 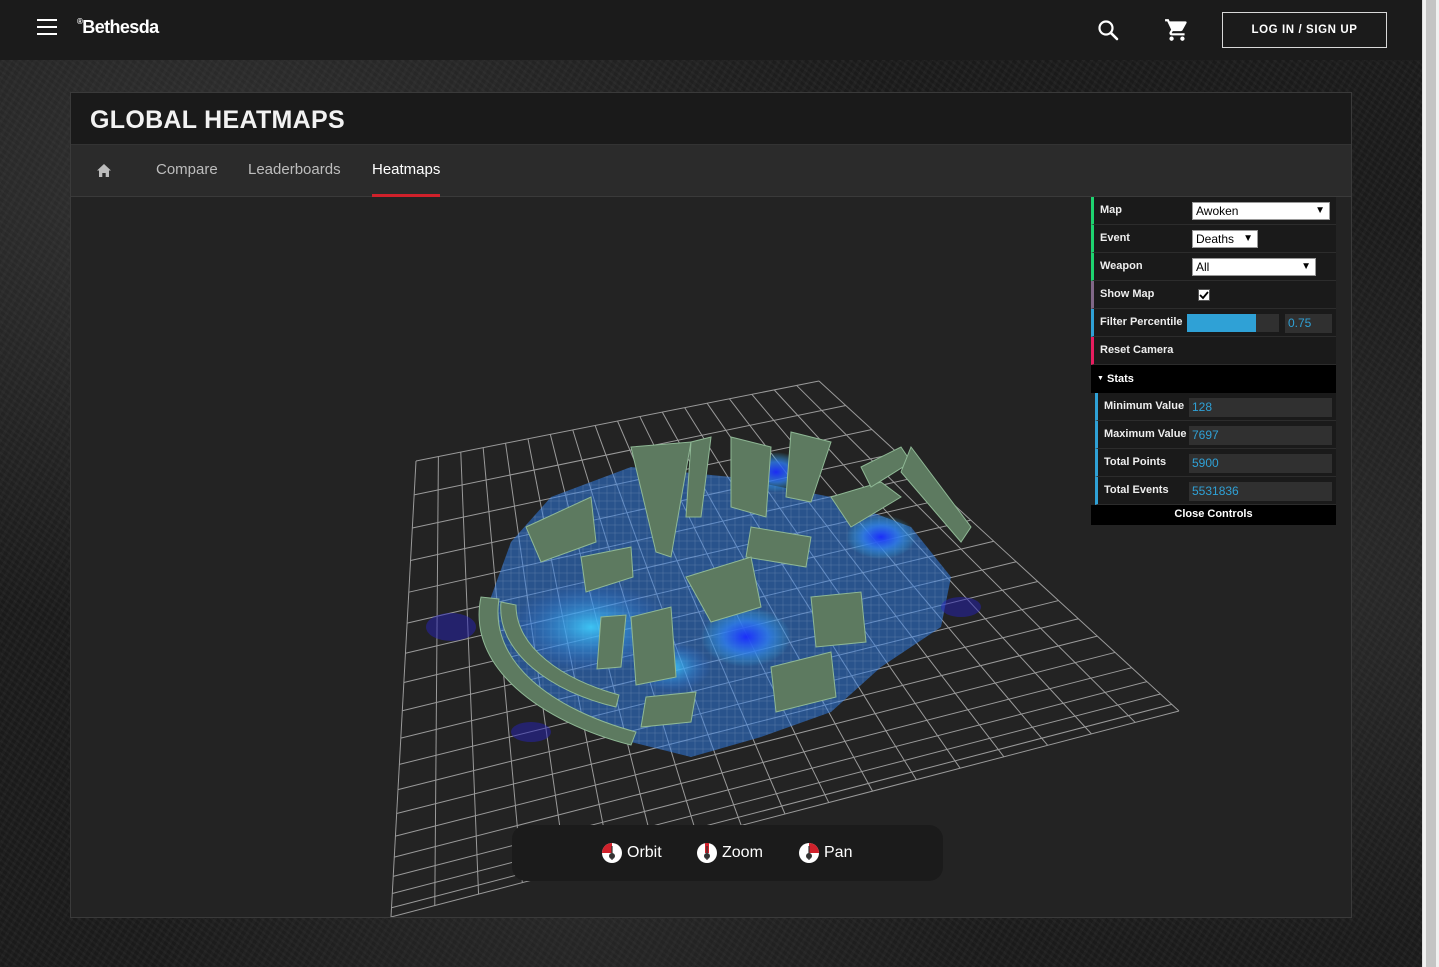 What do you see at coordinates (838, 852) in the screenshot?
I see `pan-label: Pan` at bounding box center [838, 852].